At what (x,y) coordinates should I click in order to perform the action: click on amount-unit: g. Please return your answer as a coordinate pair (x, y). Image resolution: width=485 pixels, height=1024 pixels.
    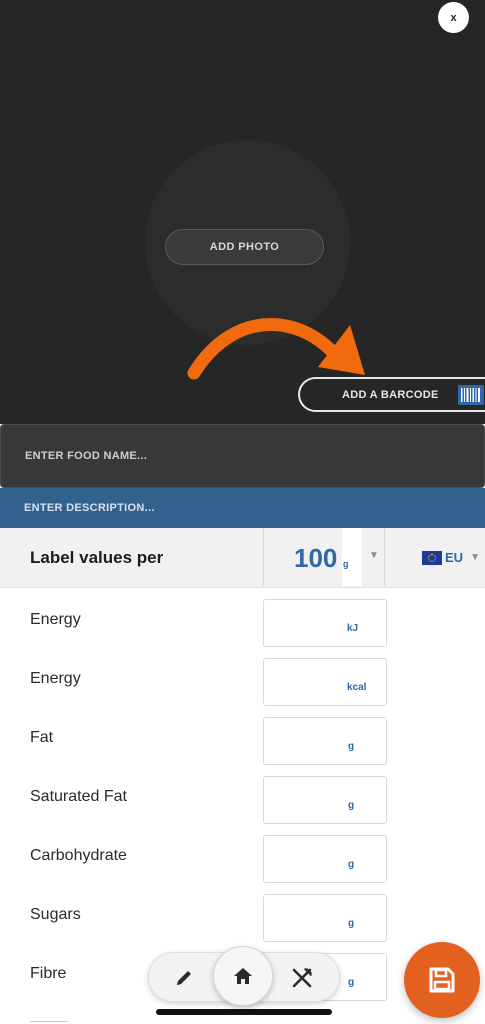
    Looking at the image, I should click on (346, 564).